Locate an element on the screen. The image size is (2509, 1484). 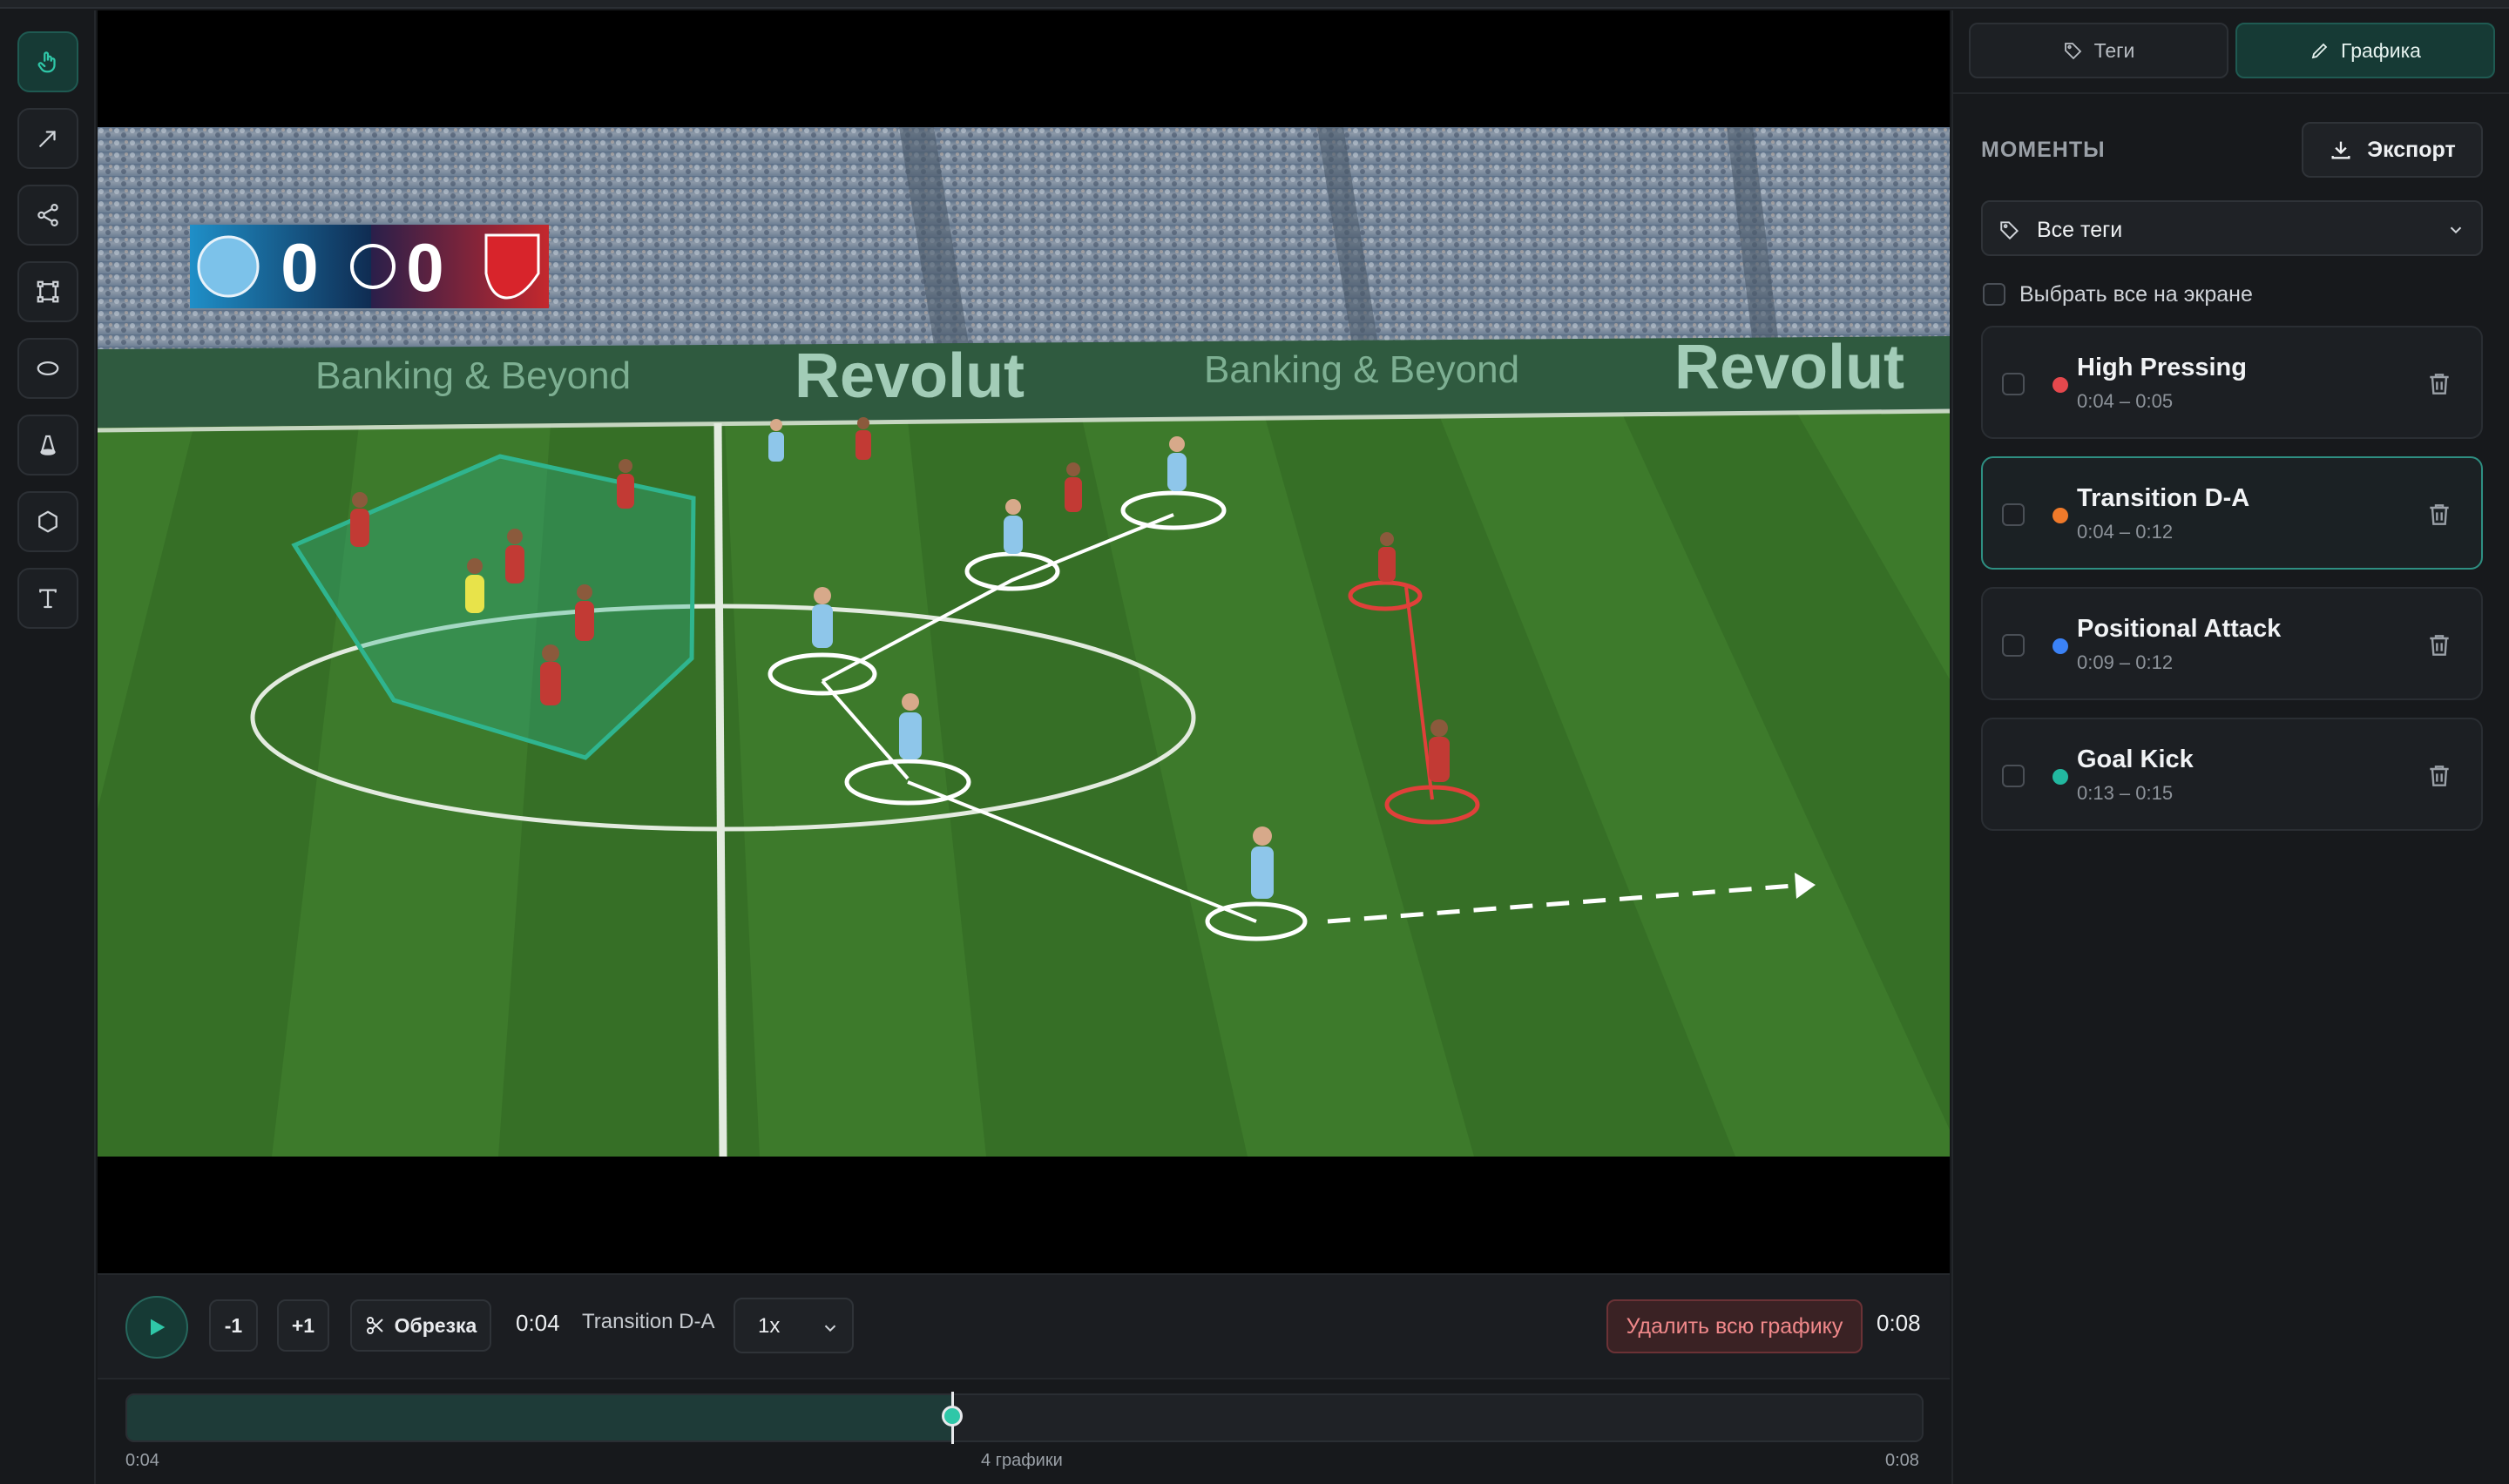
moment-card: Positional Attack 0:09 – 0:12 is located at coordinates (2232, 643).